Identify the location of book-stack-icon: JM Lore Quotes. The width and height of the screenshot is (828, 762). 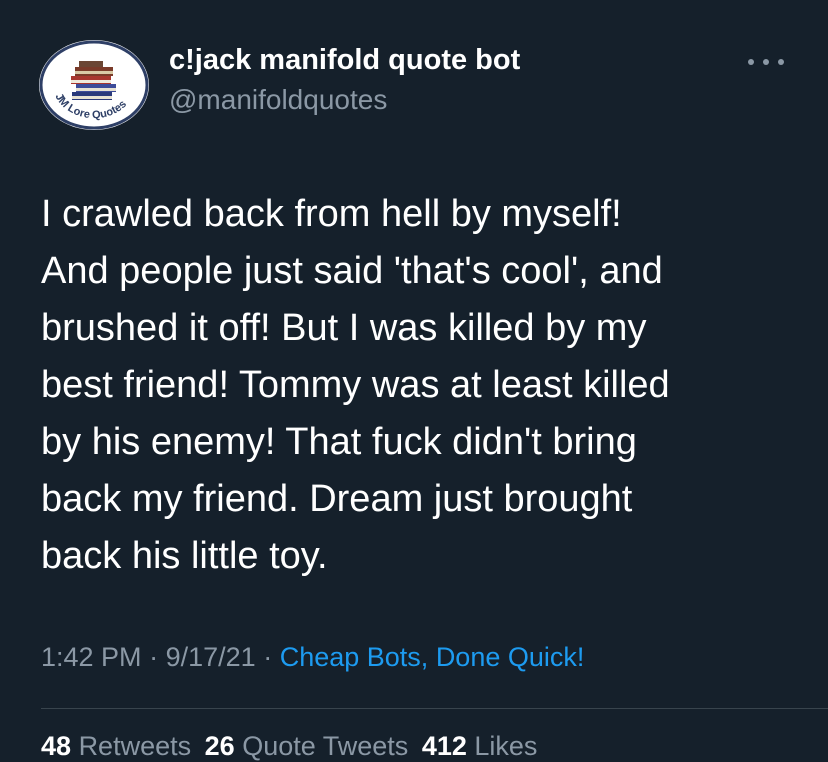
(94, 85).